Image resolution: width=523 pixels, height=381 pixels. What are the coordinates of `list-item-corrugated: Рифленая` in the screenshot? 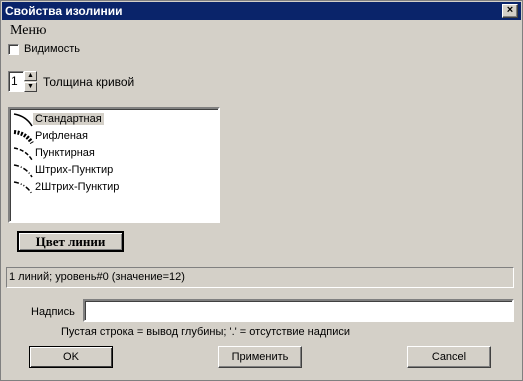 It's located at (115, 136).